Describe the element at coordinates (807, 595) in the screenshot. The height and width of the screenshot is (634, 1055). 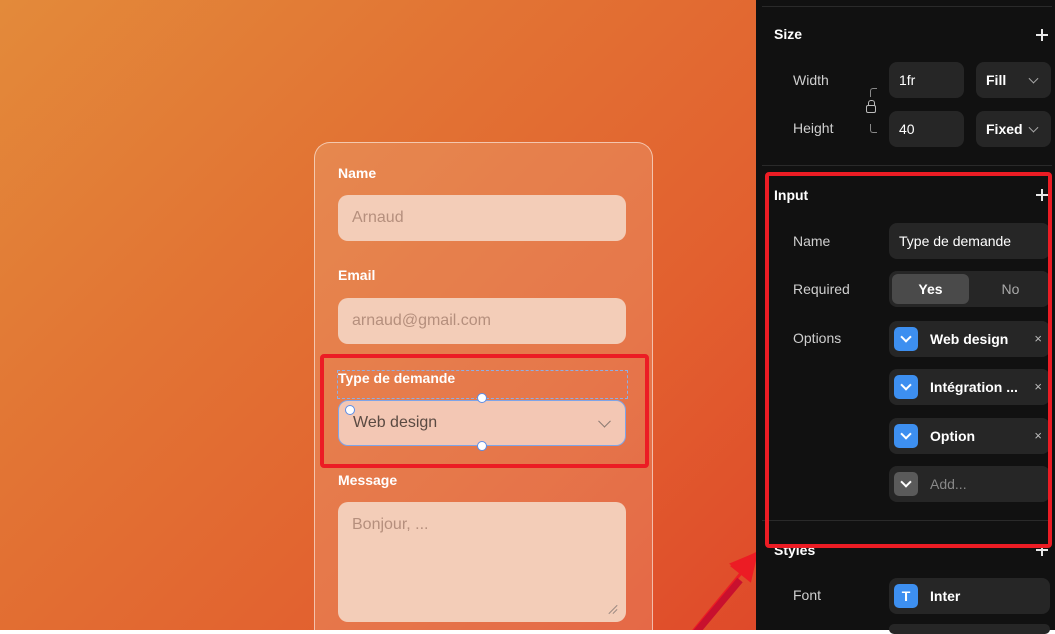
I see `font-label: Font` at that location.